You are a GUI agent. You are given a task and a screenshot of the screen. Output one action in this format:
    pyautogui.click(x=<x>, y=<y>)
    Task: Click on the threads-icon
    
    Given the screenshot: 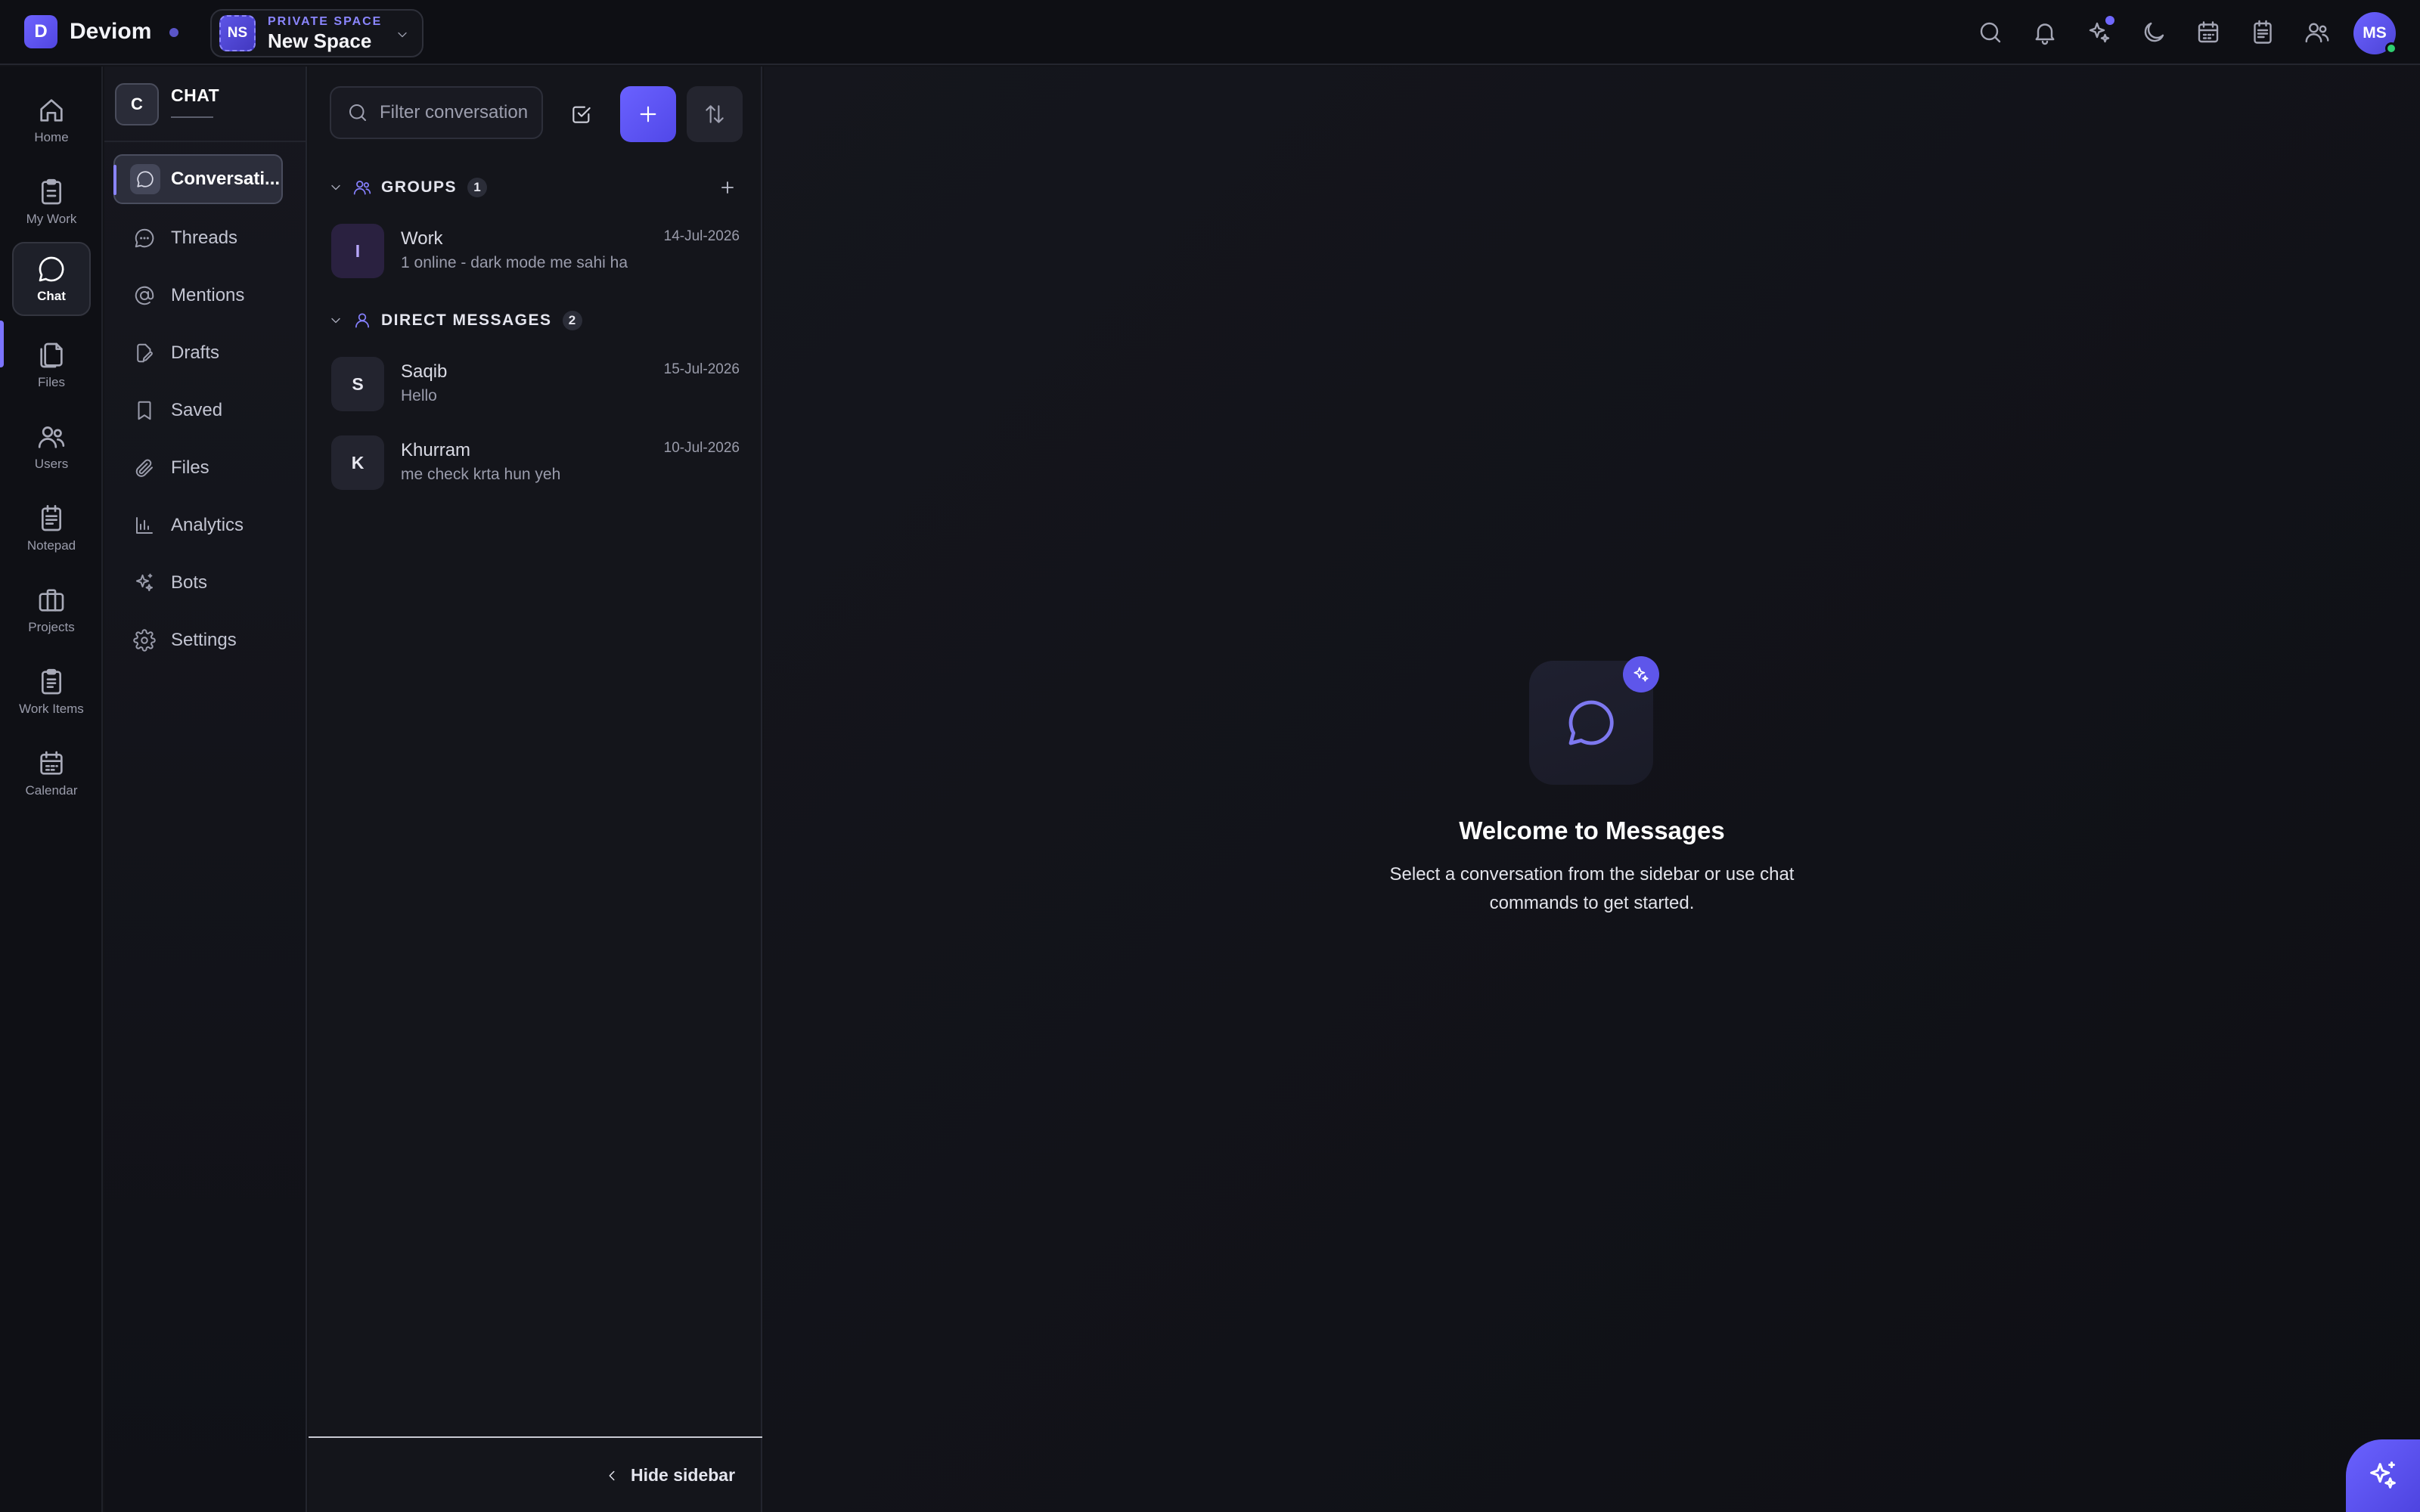 What is the action you would take?
    pyautogui.click(x=144, y=238)
    